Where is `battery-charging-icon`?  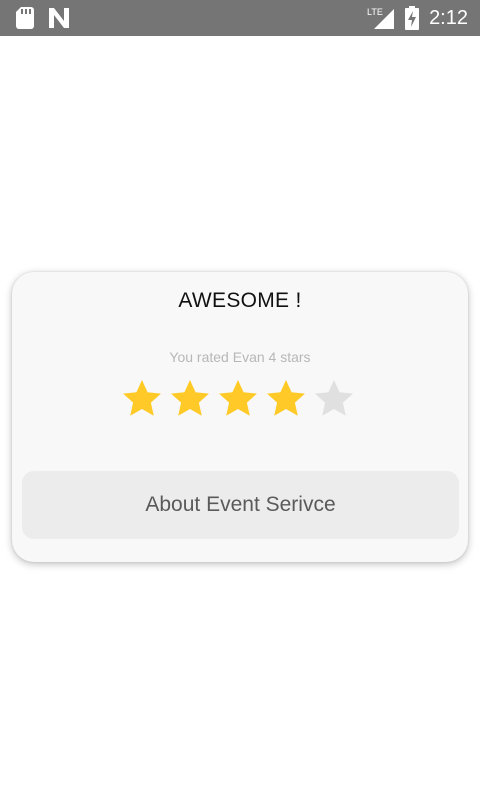 battery-charging-icon is located at coordinates (412, 18).